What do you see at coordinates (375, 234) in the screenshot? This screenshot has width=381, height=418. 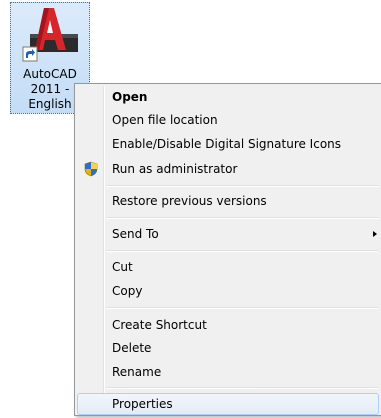 I see `chevron-right-icon` at bounding box center [375, 234].